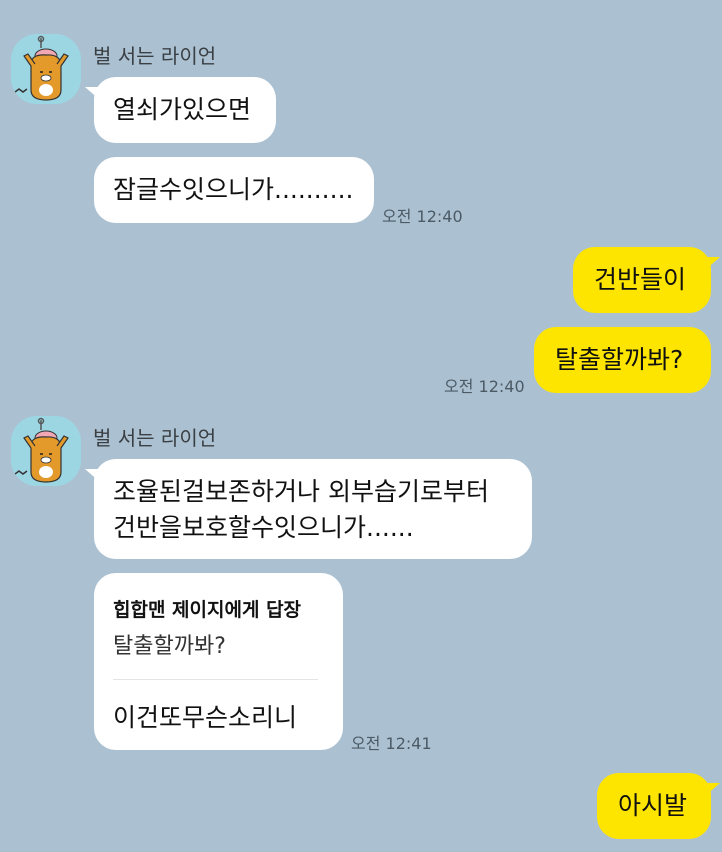  I want to click on reply-divider, so click(215, 679).